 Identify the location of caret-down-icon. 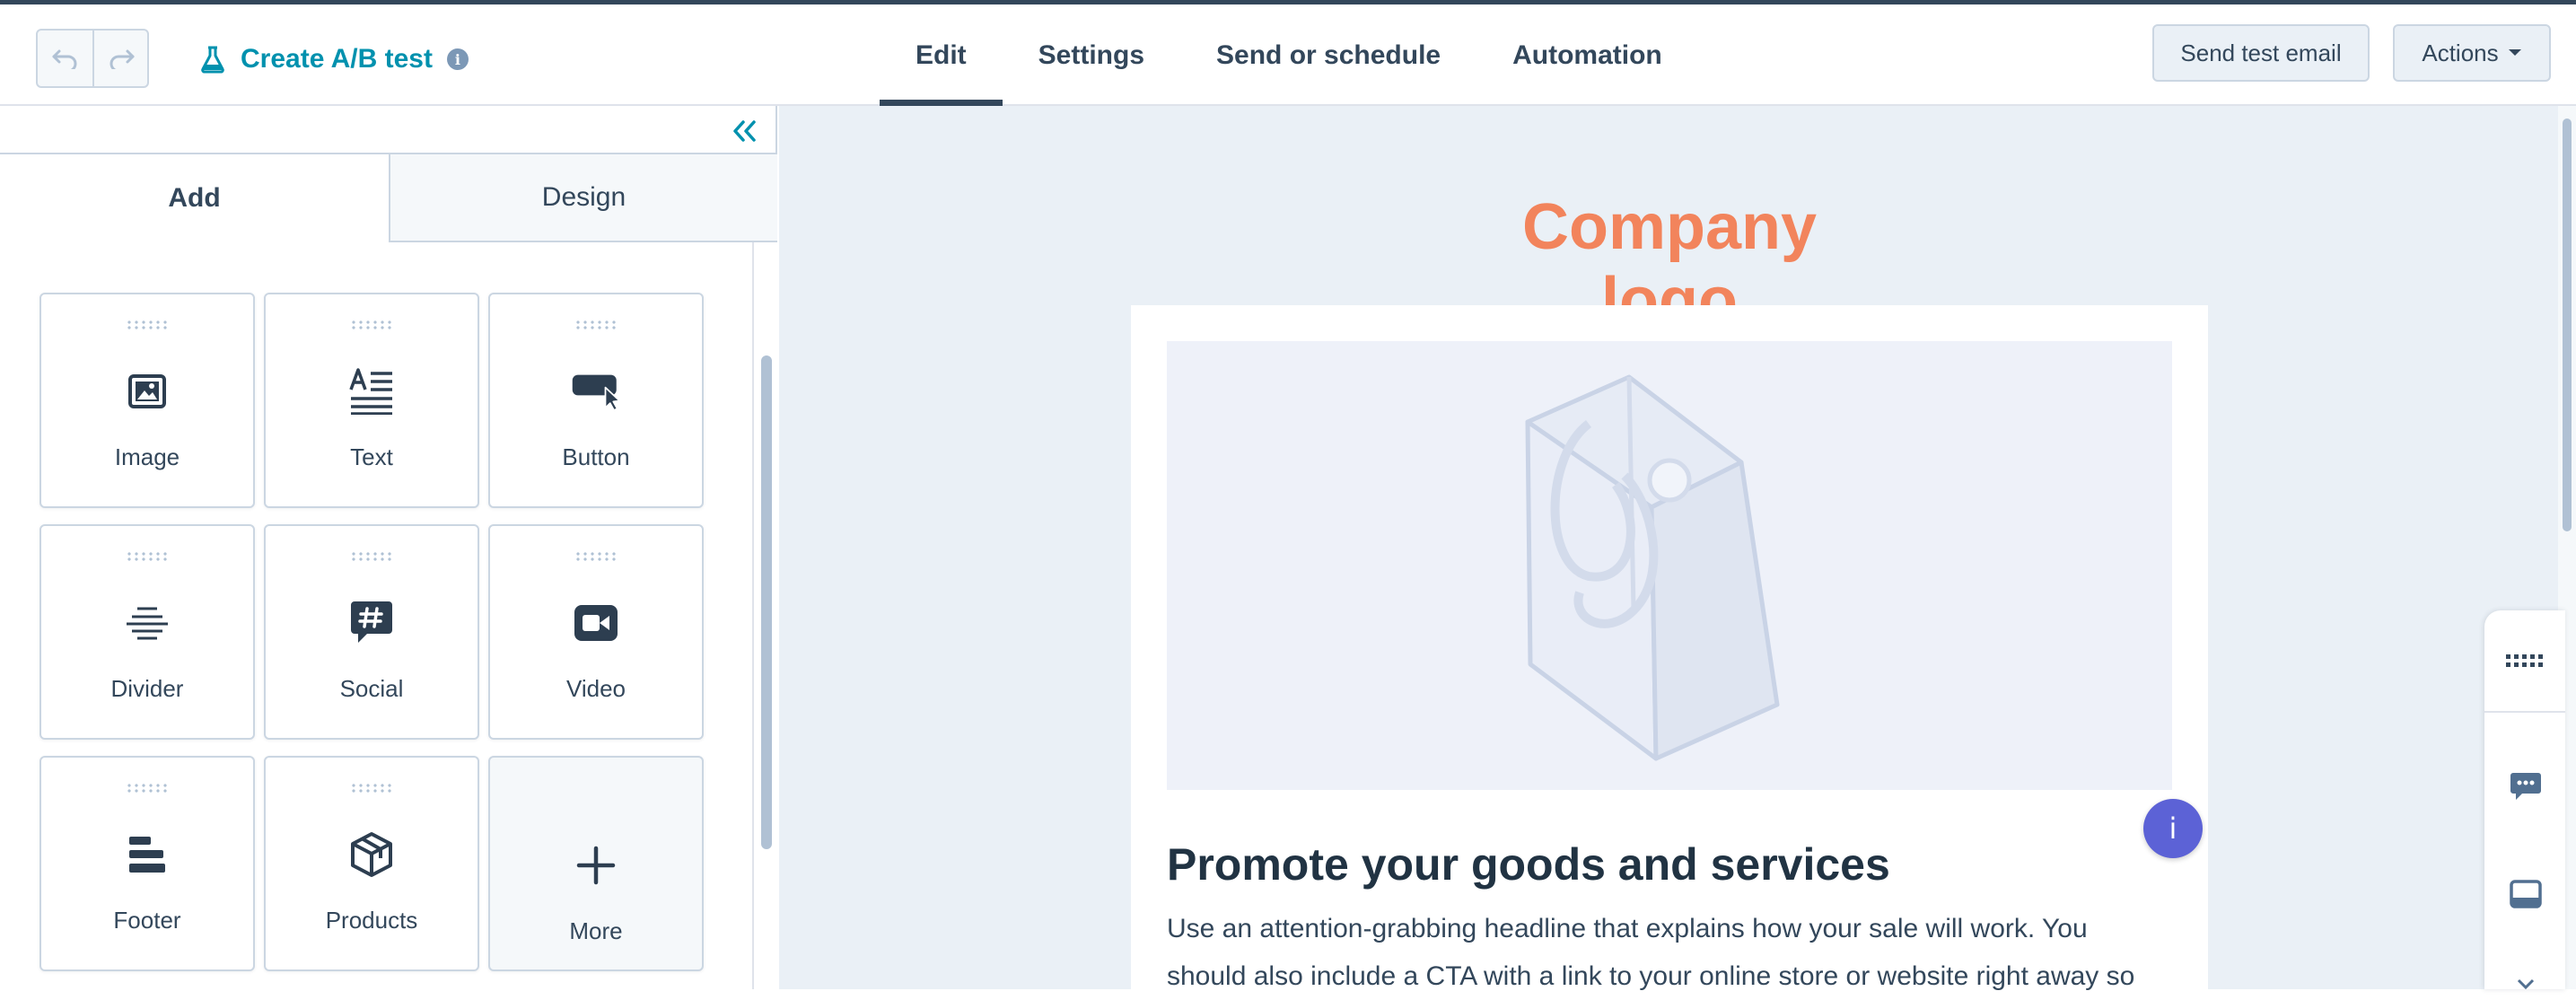
(2514, 53).